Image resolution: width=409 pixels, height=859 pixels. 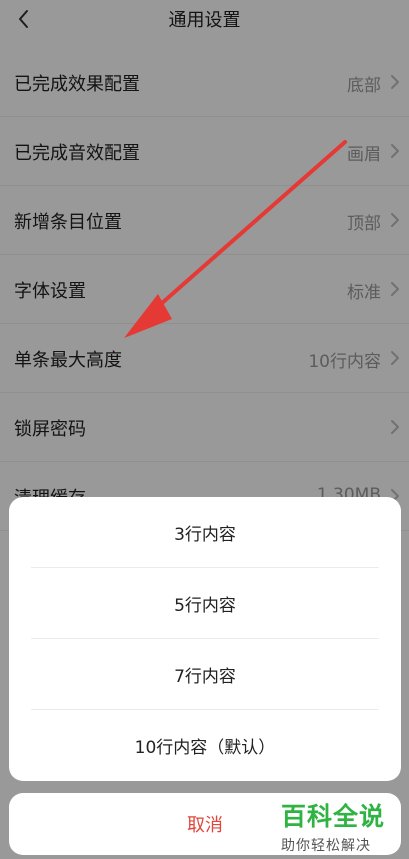 What do you see at coordinates (333, 816) in the screenshot?
I see `watermark-brand: 百科全说` at bounding box center [333, 816].